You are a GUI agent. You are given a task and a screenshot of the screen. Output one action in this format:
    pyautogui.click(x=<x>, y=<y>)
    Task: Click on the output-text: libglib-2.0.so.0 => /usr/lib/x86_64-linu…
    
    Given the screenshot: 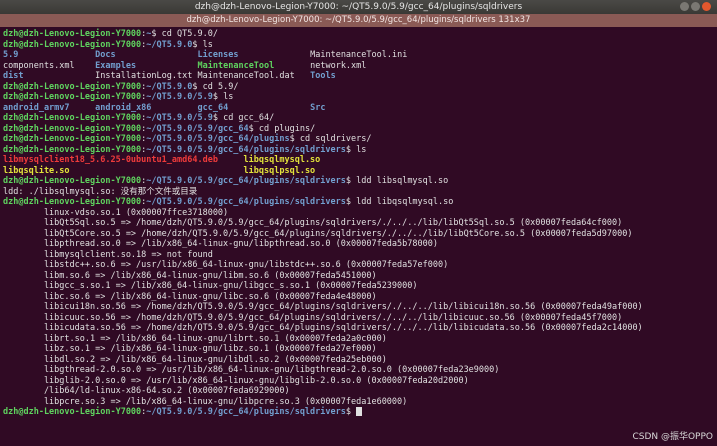 What is the action you would take?
    pyautogui.click(x=236, y=380)
    